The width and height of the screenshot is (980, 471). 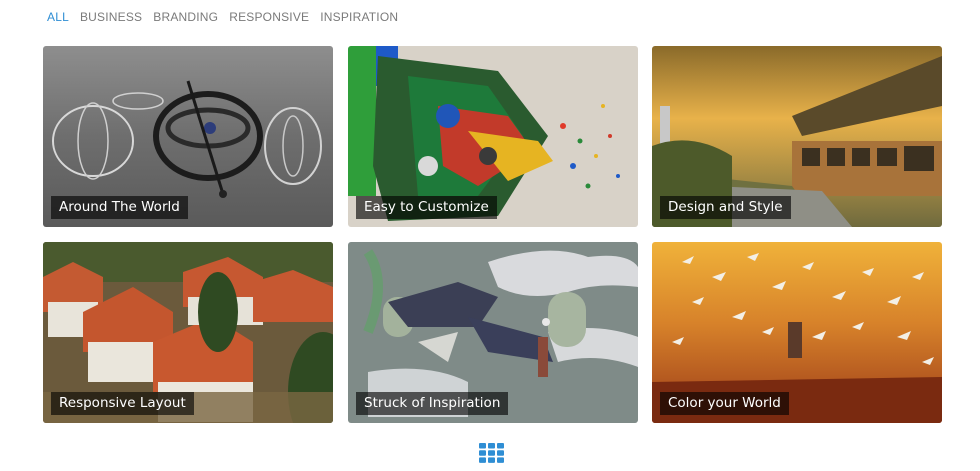 What do you see at coordinates (185, 17) in the screenshot?
I see `filter-branding: BRANDING` at bounding box center [185, 17].